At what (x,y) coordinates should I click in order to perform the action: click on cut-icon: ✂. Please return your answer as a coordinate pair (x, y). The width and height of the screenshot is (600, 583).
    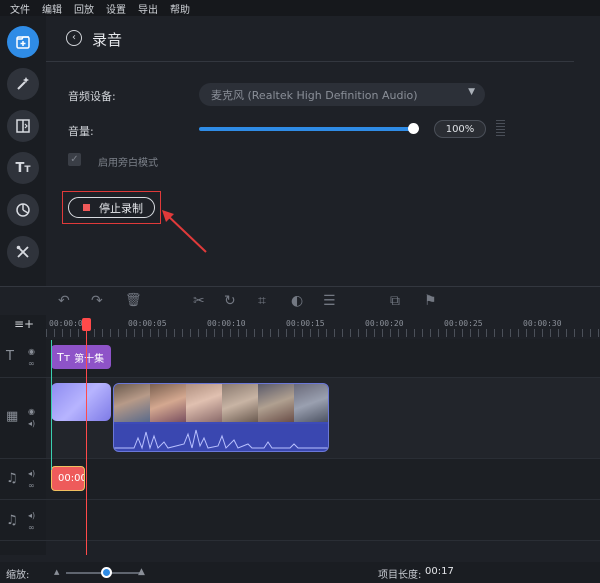
    Looking at the image, I should click on (199, 301).